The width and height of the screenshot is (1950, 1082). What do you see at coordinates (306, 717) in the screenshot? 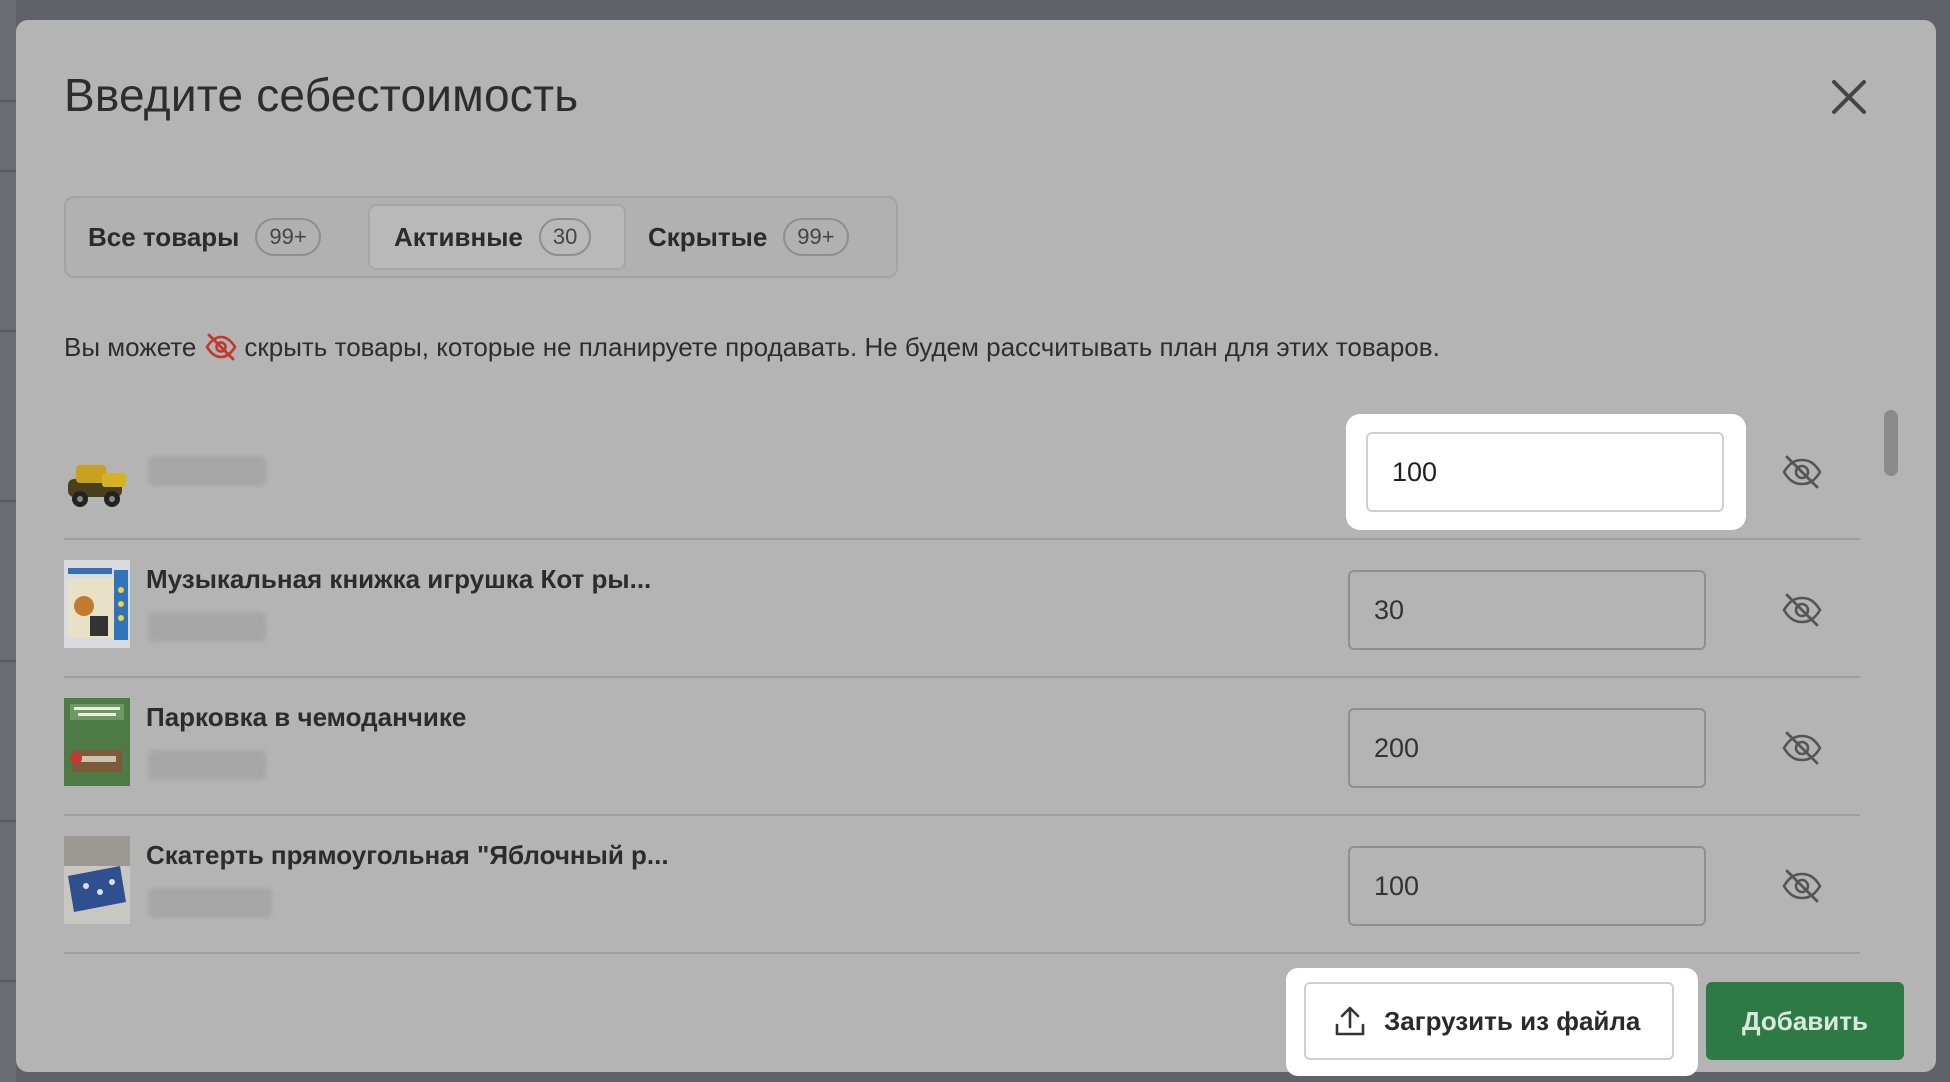
I see `product-name: Парковка в чемоданчике` at bounding box center [306, 717].